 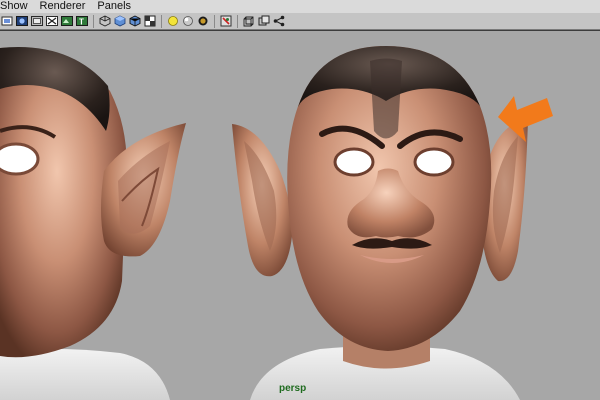 I want to click on menu-show: Show, so click(x=18, y=6).